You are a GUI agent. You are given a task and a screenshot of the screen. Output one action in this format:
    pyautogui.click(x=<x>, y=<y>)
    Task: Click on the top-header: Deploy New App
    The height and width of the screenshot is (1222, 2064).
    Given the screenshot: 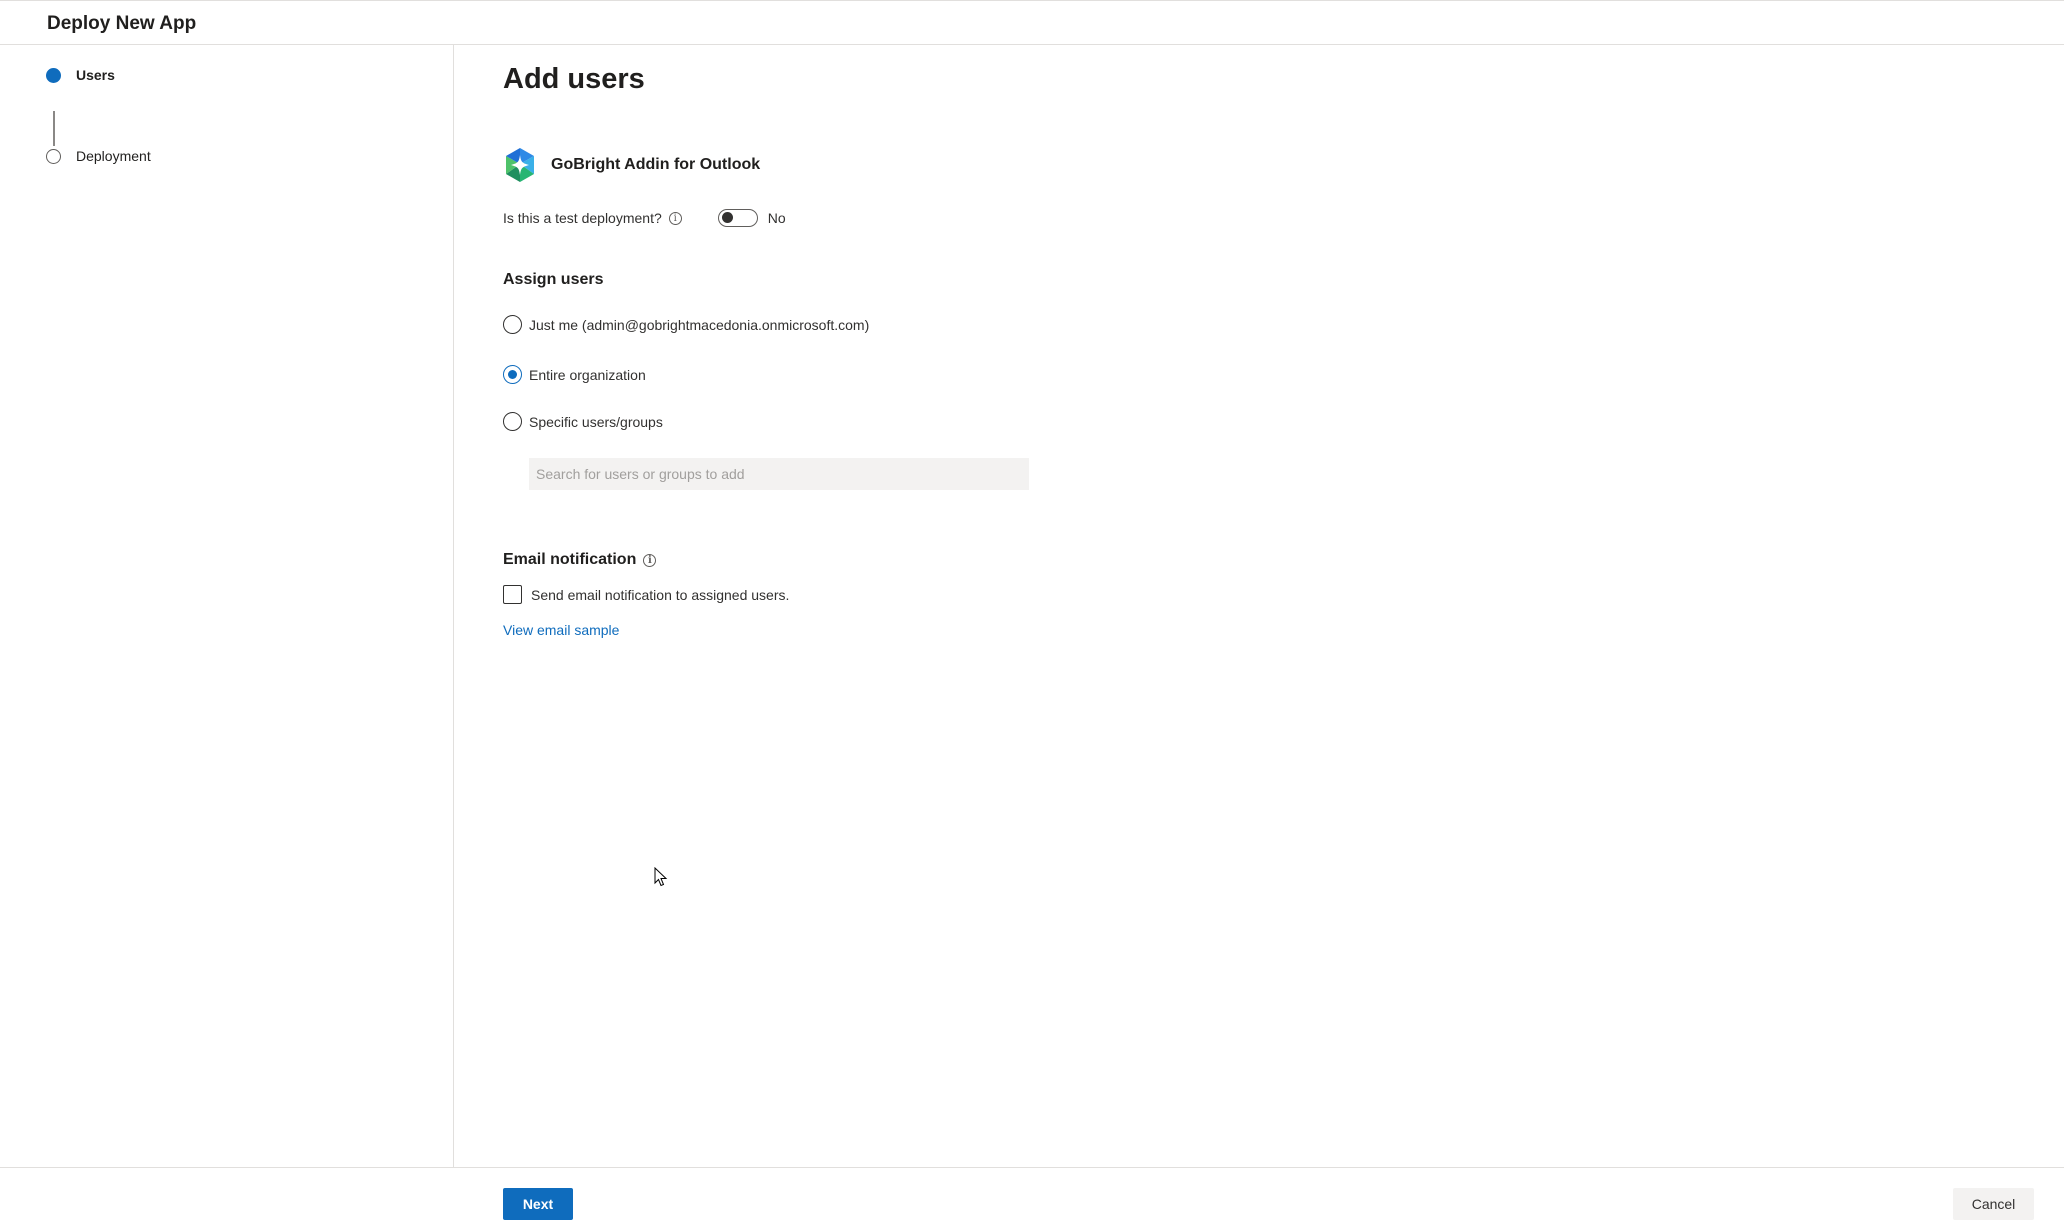 What is the action you would take?
    pyautogui.click(x=1032, y=22)
    